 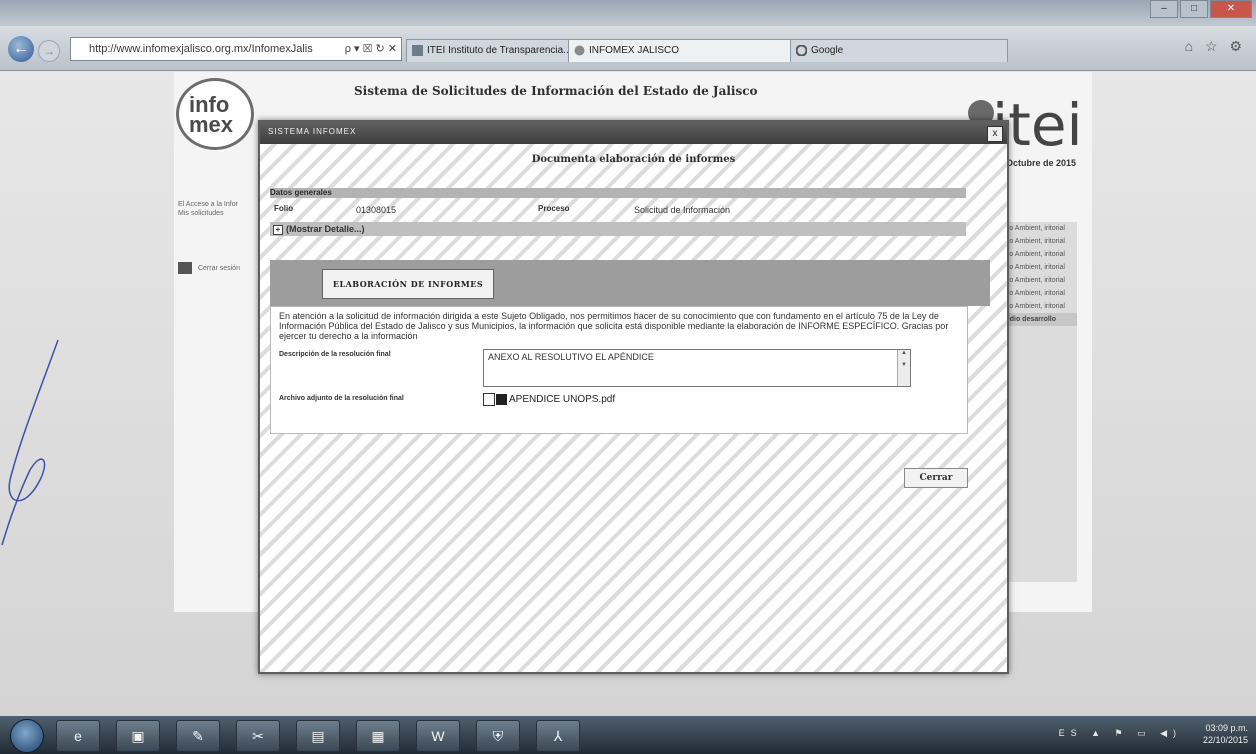 I want to click on tray-icons: ES ▲ ⚑ ▭ ◀), so click(x=1120, y=733).